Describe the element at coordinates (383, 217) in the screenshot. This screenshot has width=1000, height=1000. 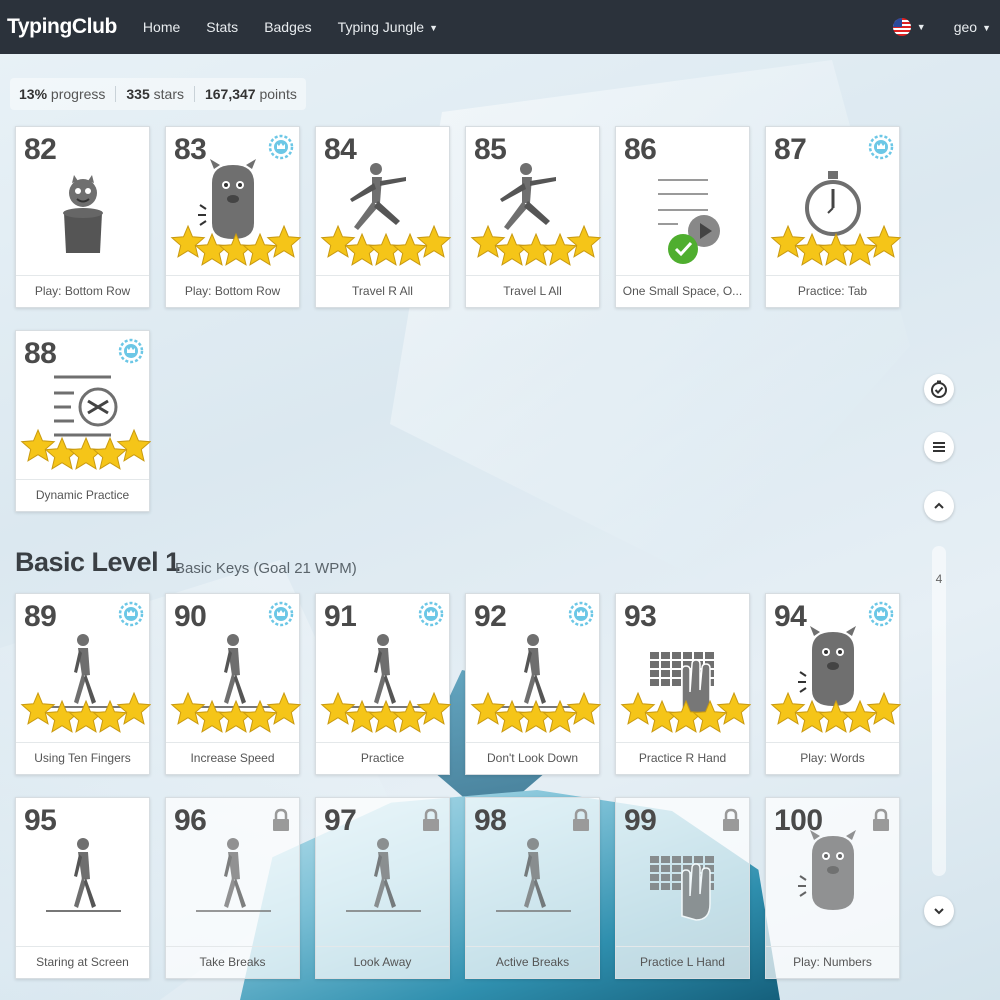
I see `lesson-card: 84 Travel R All` at that location.